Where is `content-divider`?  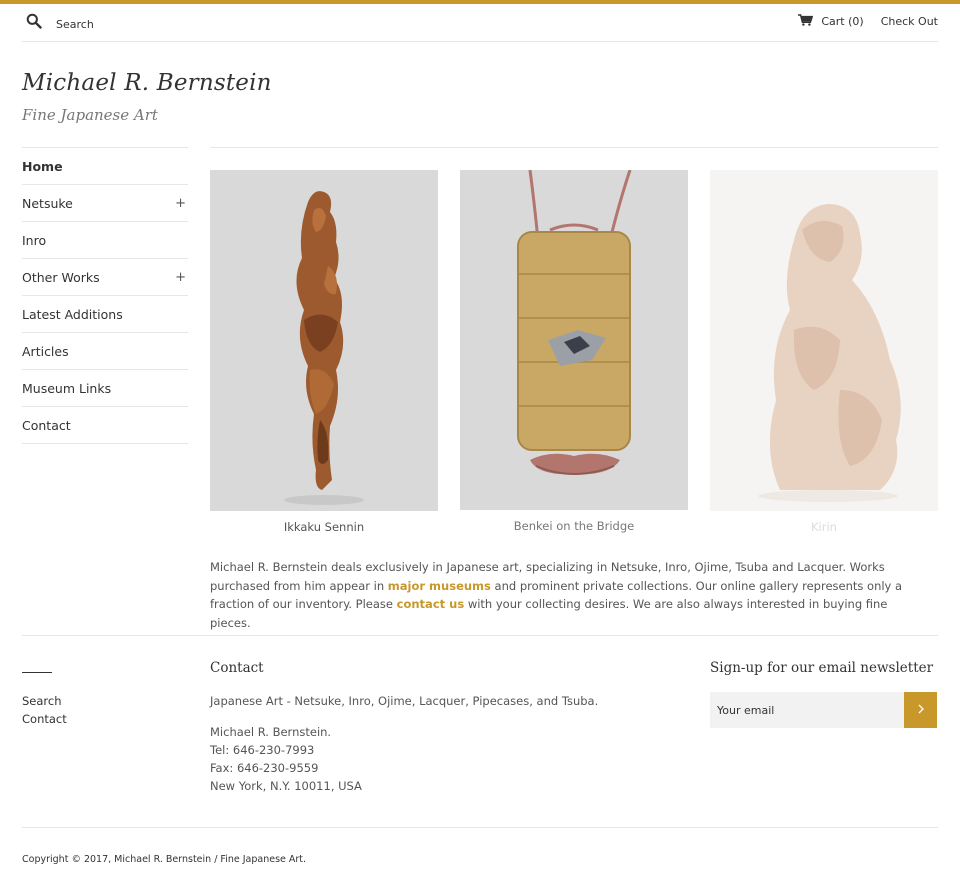 content-divider is located at coordinates (574, 147).